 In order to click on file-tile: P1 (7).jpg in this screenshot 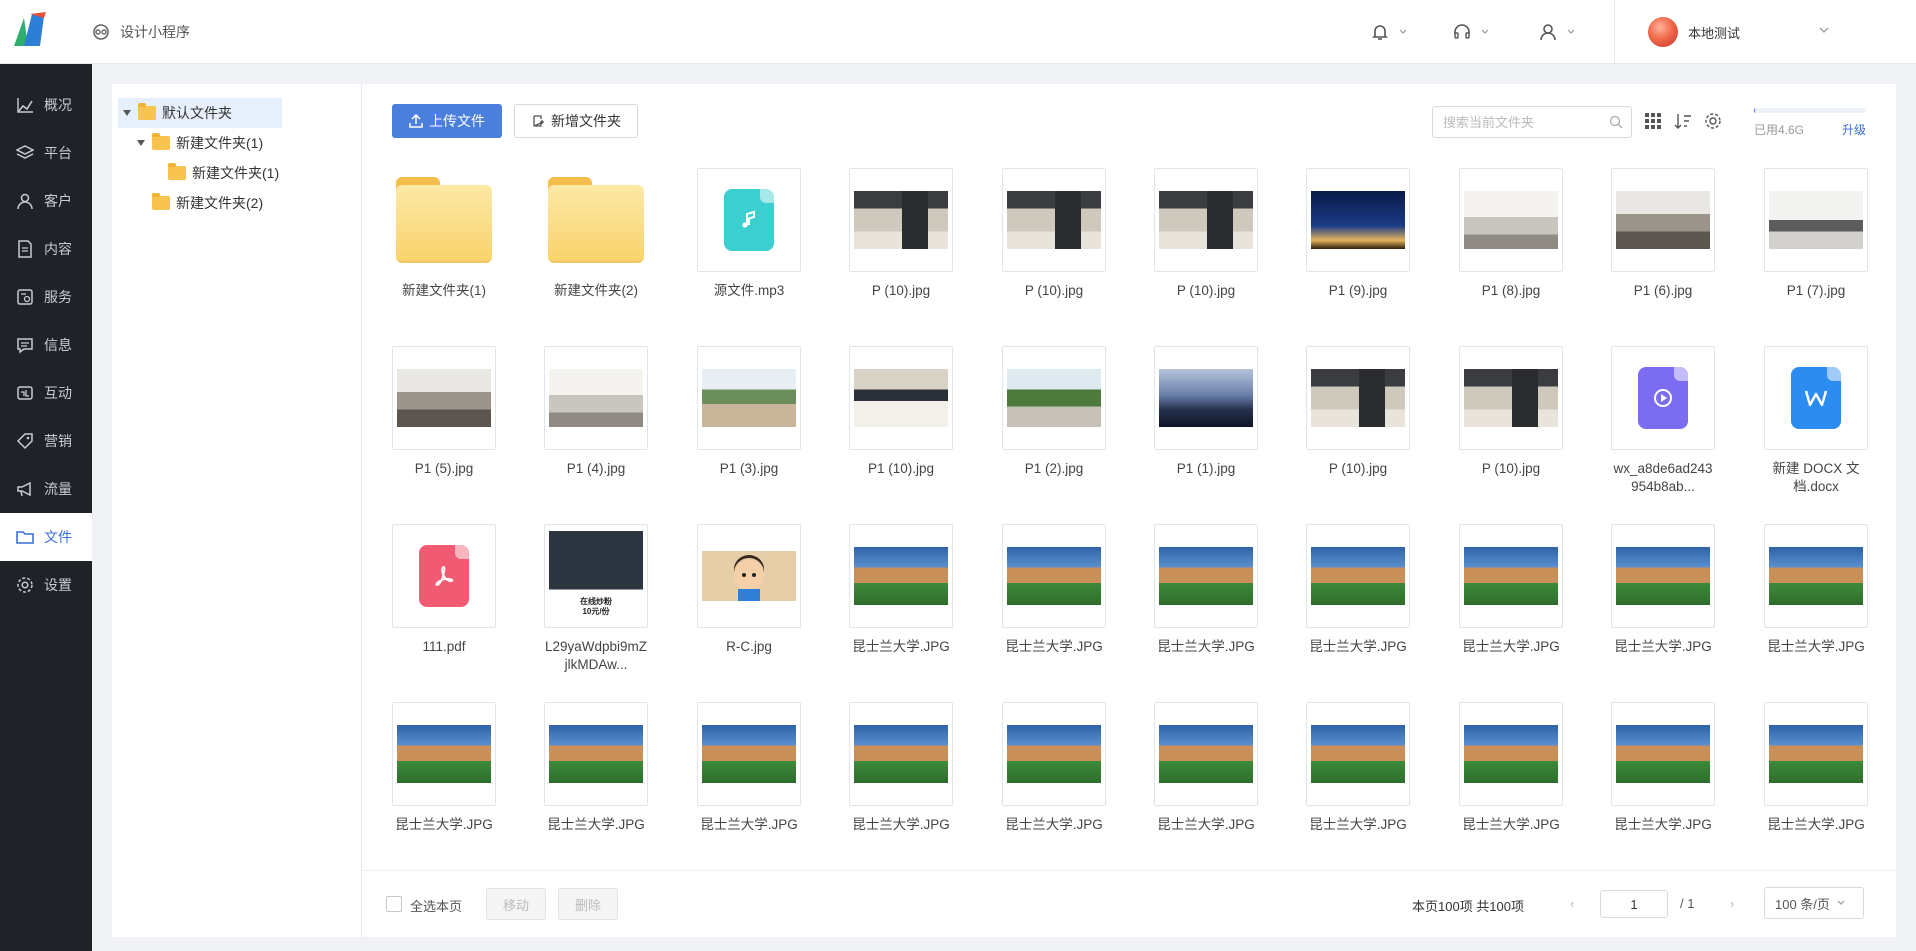, I will do `click(1816, 248)`.